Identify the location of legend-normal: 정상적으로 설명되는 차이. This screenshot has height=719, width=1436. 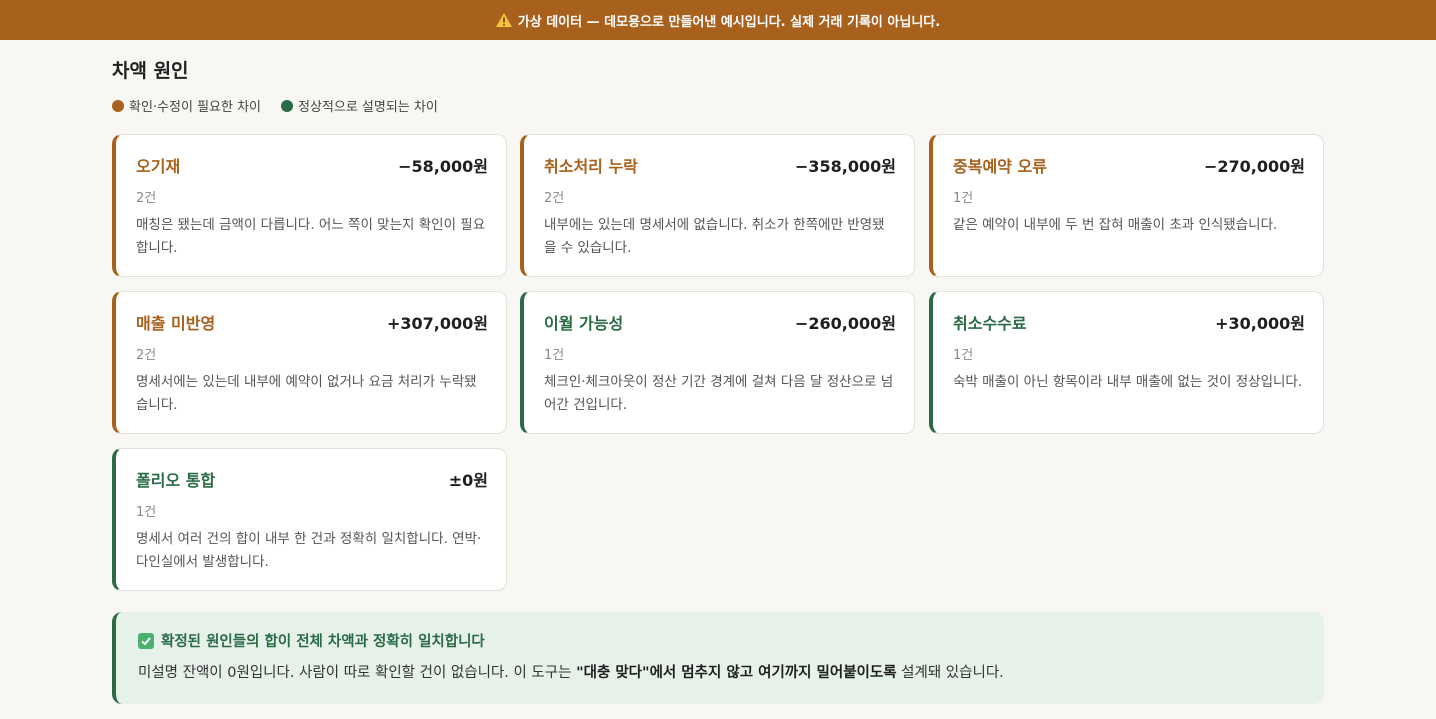
(359, 105).